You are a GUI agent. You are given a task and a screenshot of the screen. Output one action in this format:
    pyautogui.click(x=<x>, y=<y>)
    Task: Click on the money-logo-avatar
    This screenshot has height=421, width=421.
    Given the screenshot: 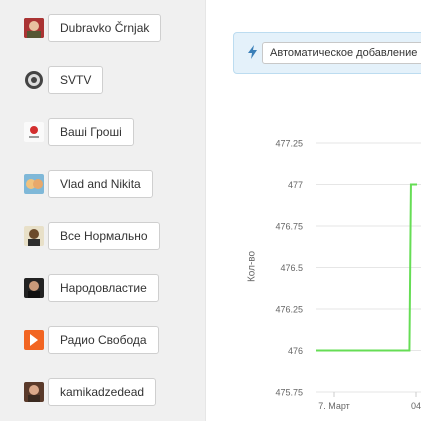 What is the action you would take?
    pyautogui.click(x=34, y=132)
    